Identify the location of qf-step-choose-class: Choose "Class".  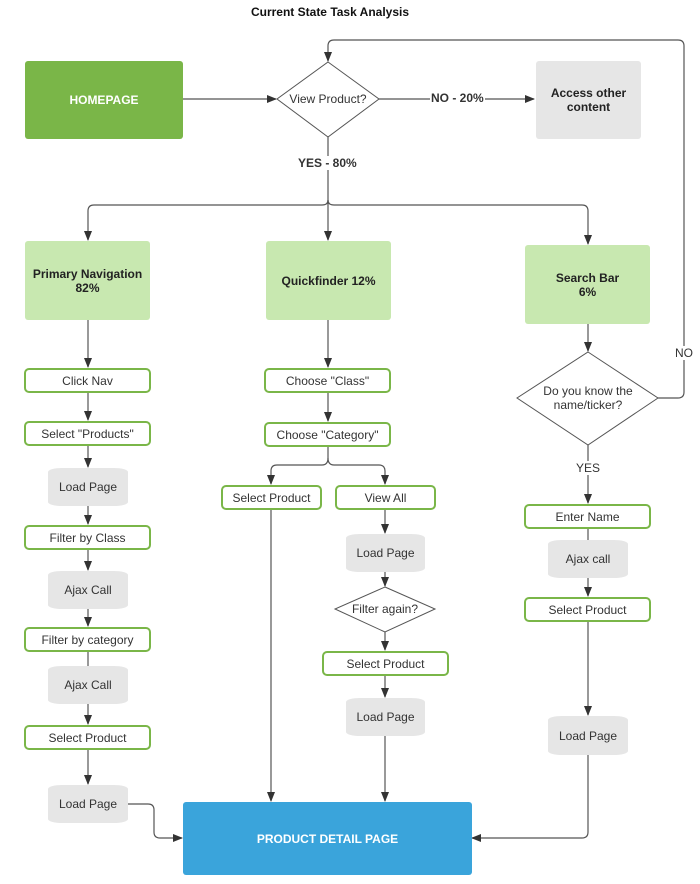
(327, 380).